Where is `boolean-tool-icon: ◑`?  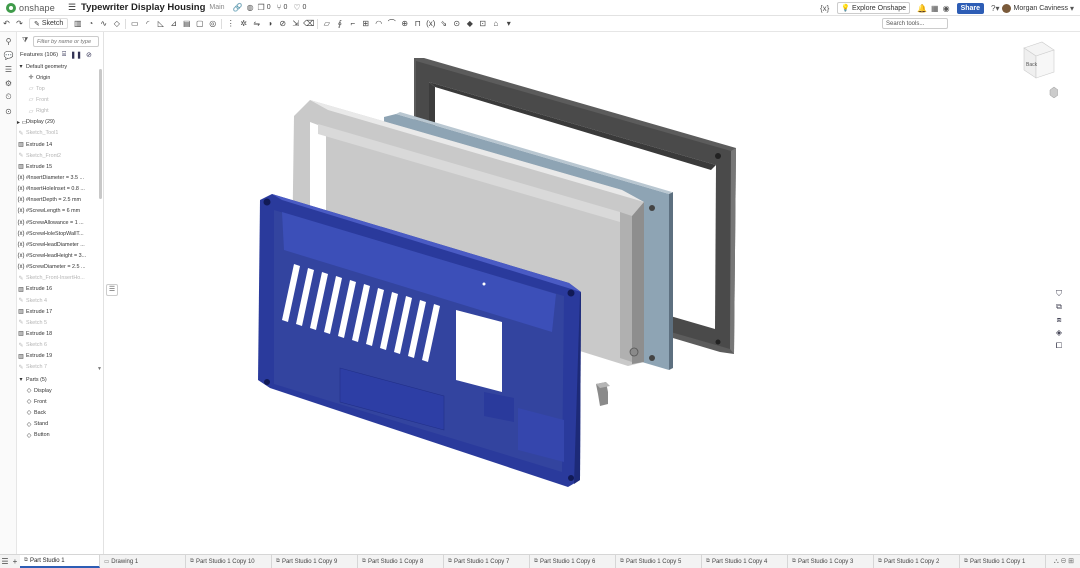
boolean-tool-icon: ◑ is located at coordinates (269, 24).